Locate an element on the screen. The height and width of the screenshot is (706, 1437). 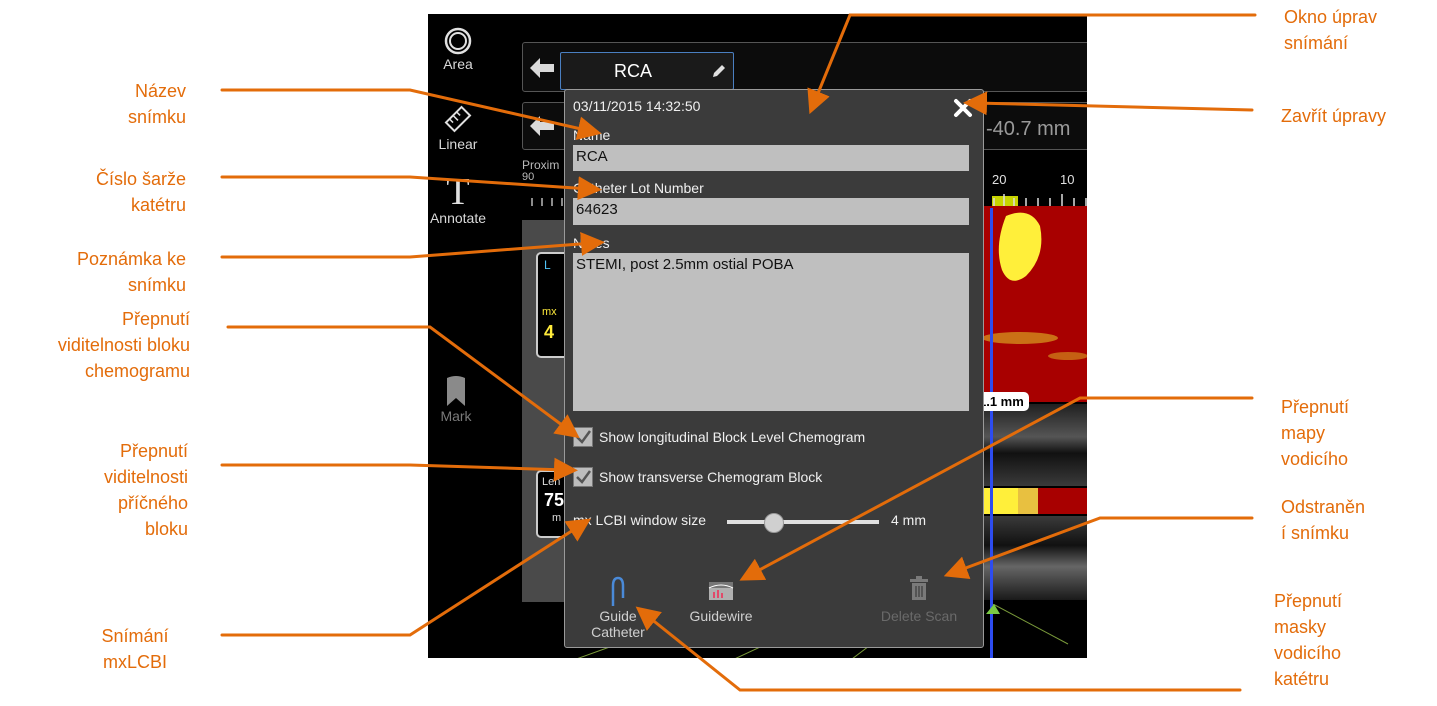
ruler-icon is located at coordinates (458, 119).